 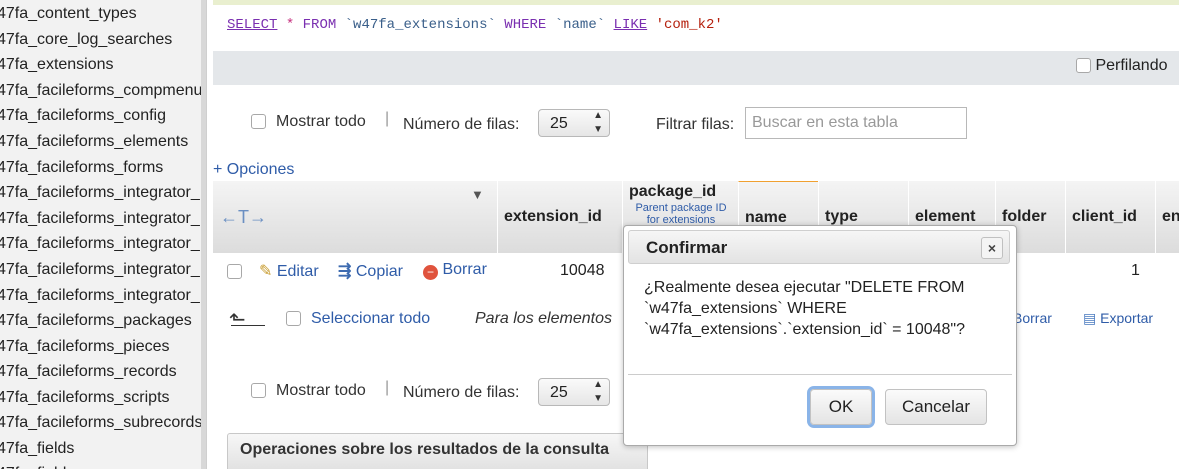 What do you see at coordinates (841, 407) in the screenshot?
I see `ok-button: OK` at bounding box center [841, 407].